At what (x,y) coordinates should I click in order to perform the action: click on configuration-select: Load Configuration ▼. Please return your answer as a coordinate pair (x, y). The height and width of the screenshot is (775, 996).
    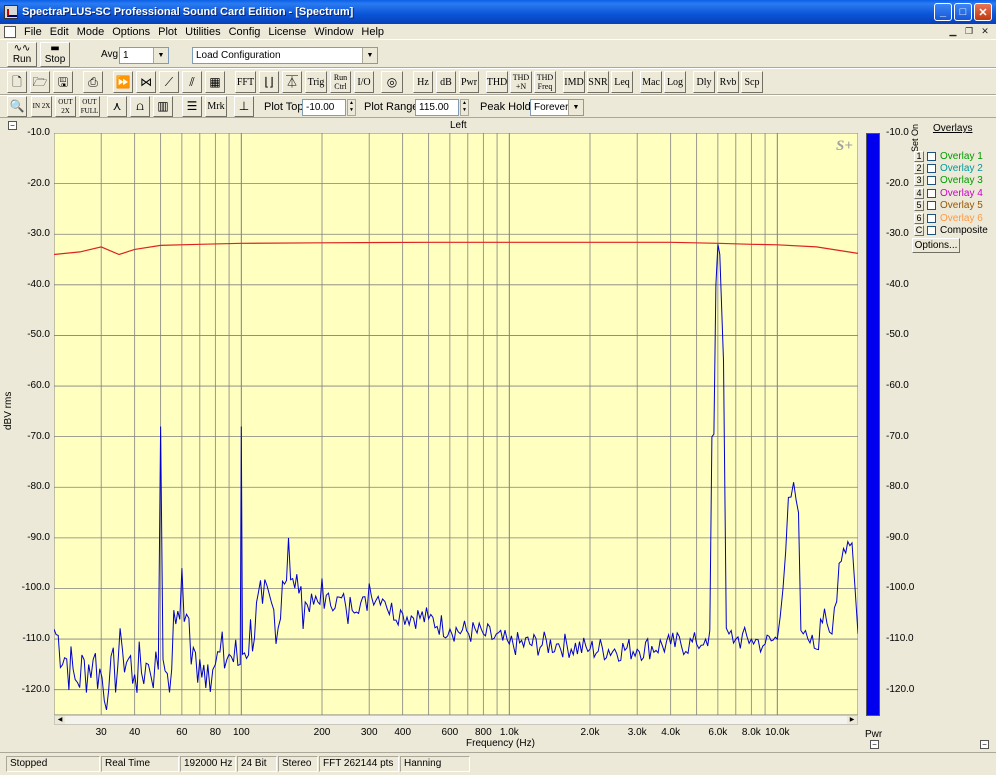
    Looking at the image, I should click on (285, 55).